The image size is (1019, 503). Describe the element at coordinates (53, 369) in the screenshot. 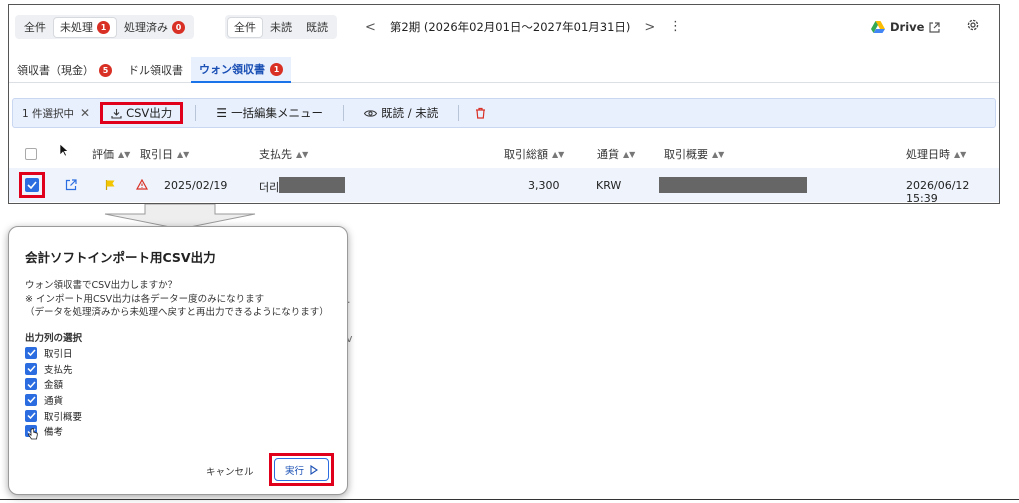

I see `column-option-payee: 支払先` at that location.